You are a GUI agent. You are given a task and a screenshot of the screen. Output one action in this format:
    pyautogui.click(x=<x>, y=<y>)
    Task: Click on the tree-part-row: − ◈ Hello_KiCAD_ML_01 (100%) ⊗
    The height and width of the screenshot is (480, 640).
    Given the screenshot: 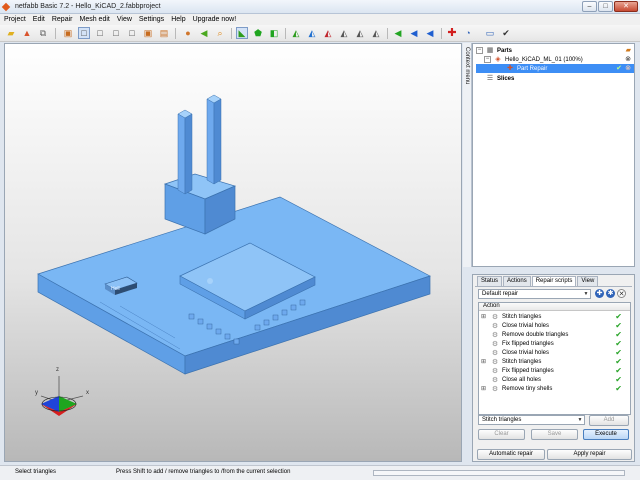 What is the action you would take?
    pyautogui.click(x=559, y=59)
    